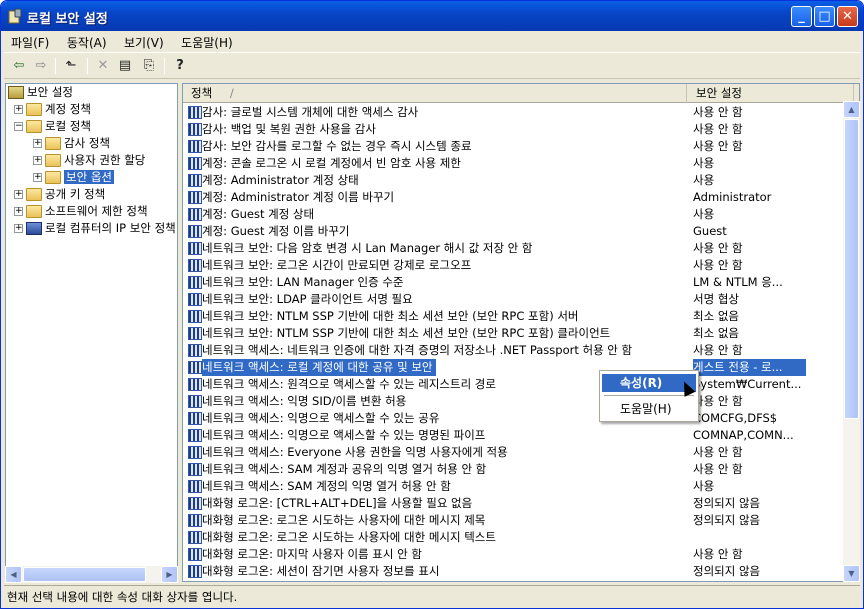 The image size is (864, 609). I want to click on policy-name: 대화형 로그온: 마지막 사용자 이름 표시 안 함, so click(312, 554).